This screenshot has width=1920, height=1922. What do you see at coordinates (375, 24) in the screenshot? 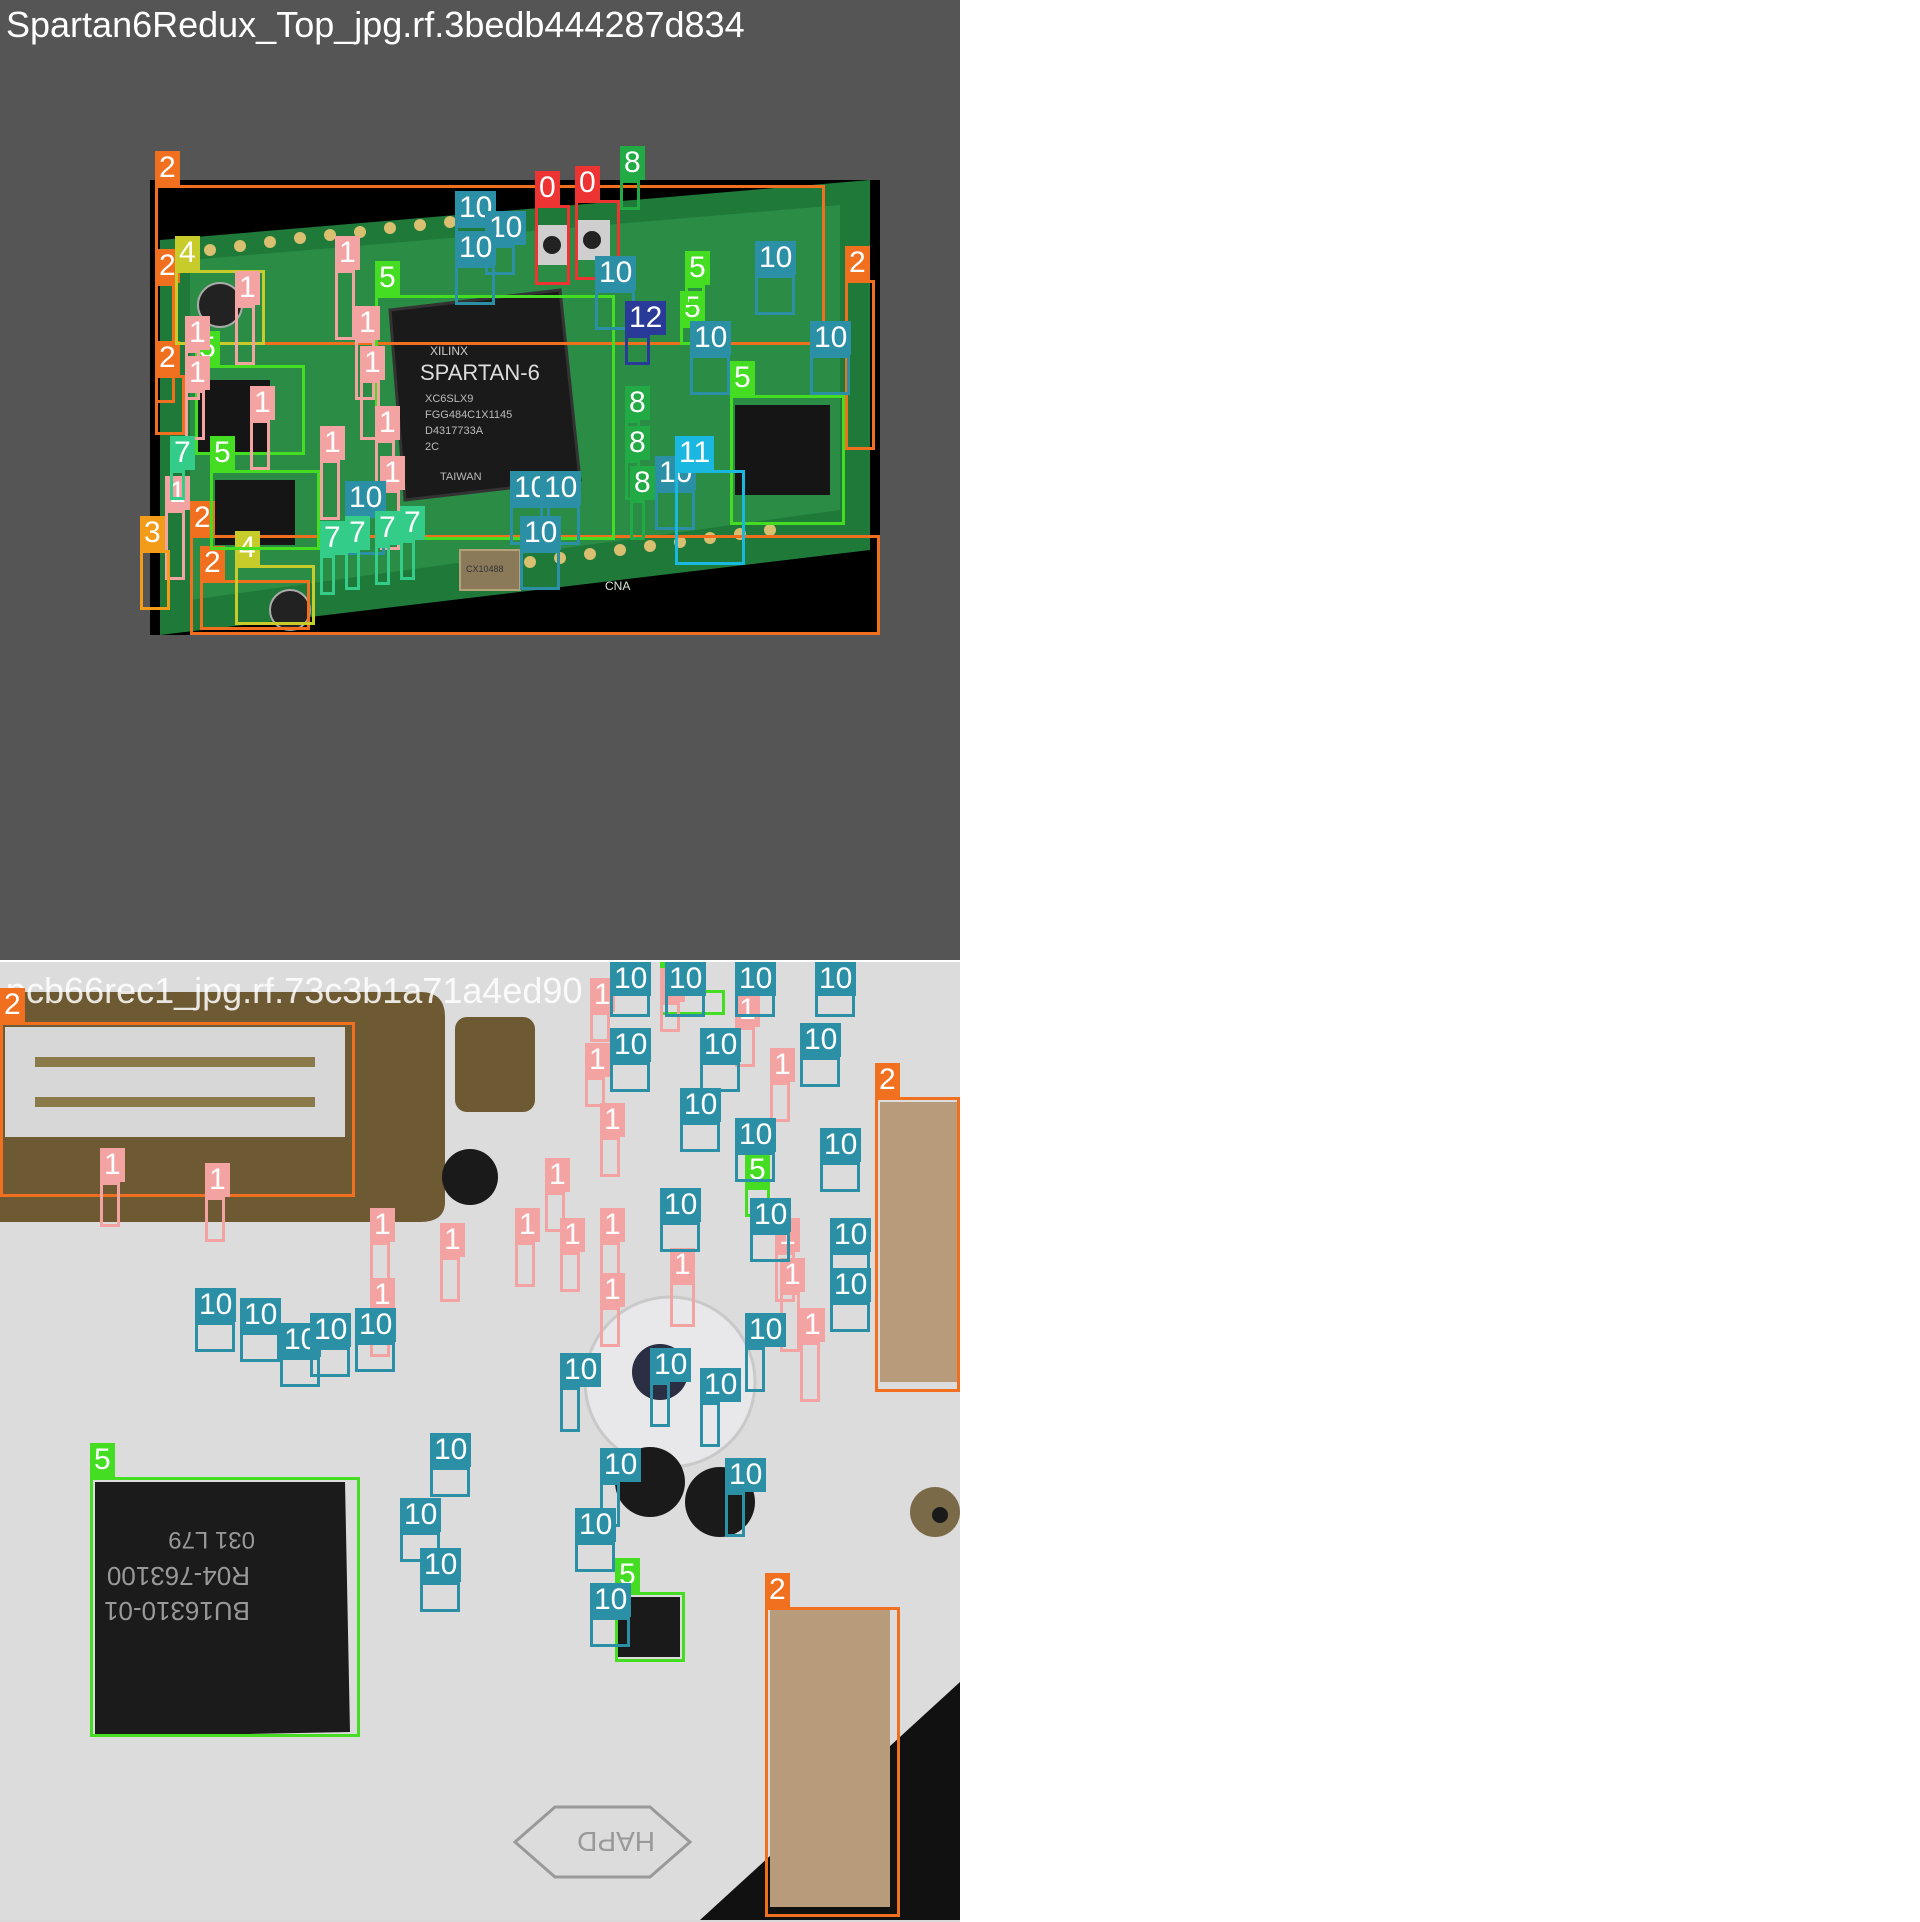
I see `tile-title-top: Spartan6Redux_Top_jpg.rf.3bedb444287d834` at bounding box center [375, 24].